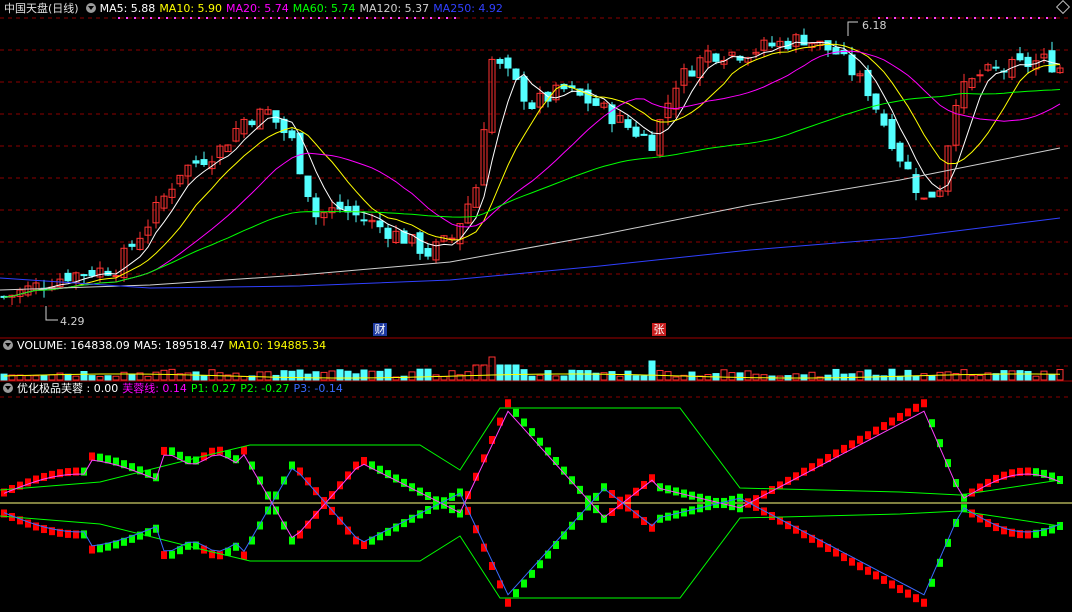 Image resolution: width=1072 pixels, height=612 pixels. What do you see at coordinates (659, 329) in the screenshot?
I see `event-marker-zhang: 张` at bounding box center [659, 329].